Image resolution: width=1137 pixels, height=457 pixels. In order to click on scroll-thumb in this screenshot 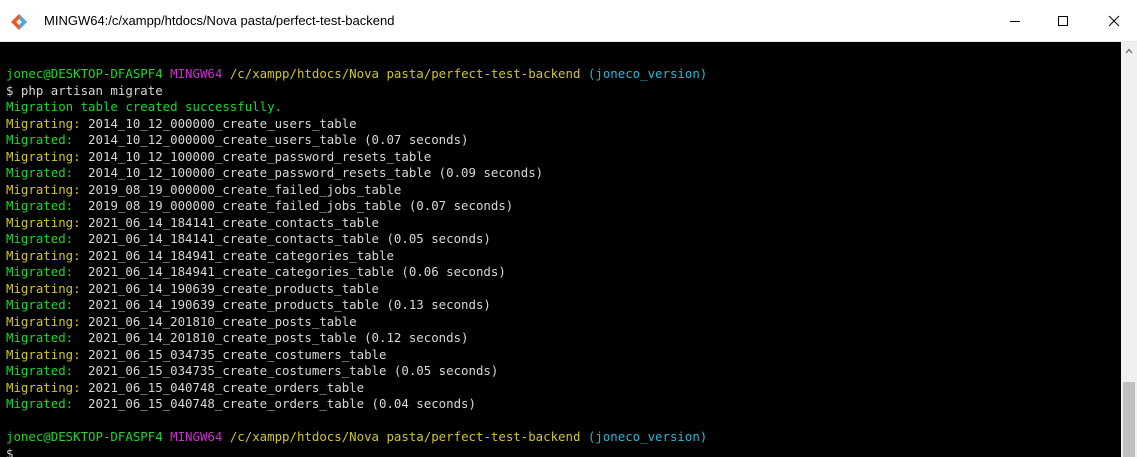, I will do `click(1129, 419)`.